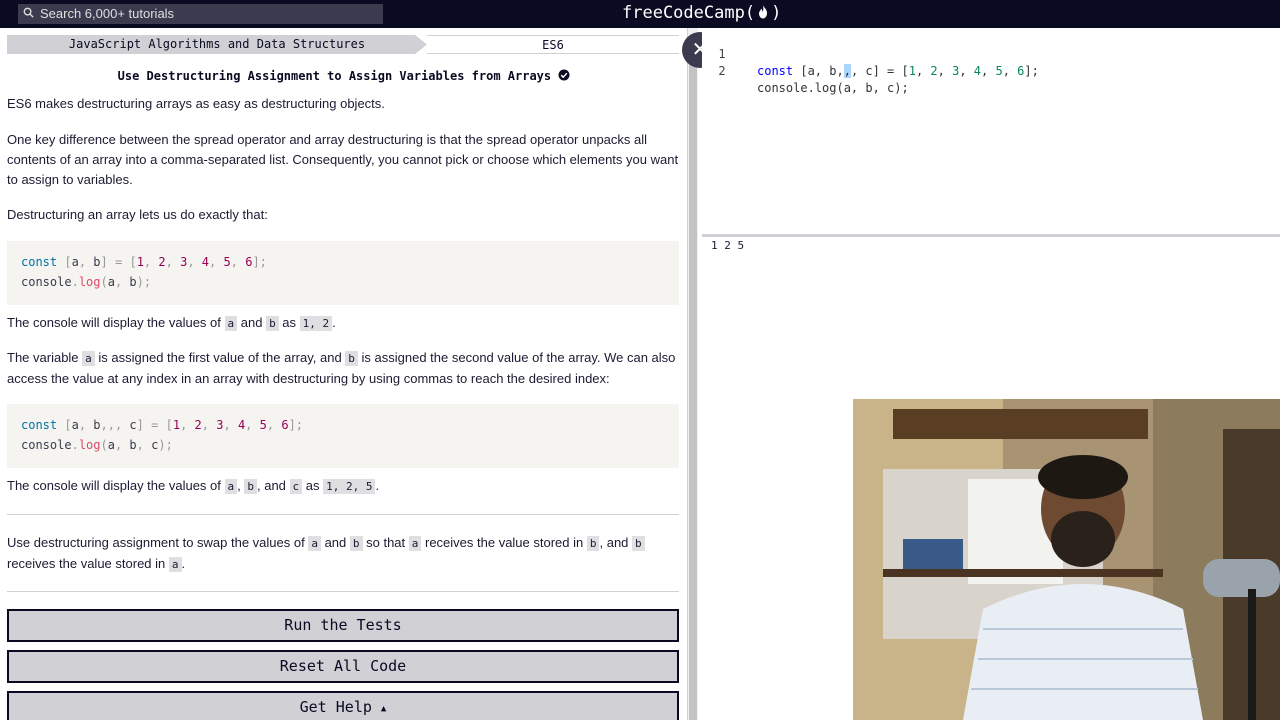 This screenshot has height=720, width=1280. I want to click on search-placeholder: Search 6,000+ tutorials, so click(107, 13).